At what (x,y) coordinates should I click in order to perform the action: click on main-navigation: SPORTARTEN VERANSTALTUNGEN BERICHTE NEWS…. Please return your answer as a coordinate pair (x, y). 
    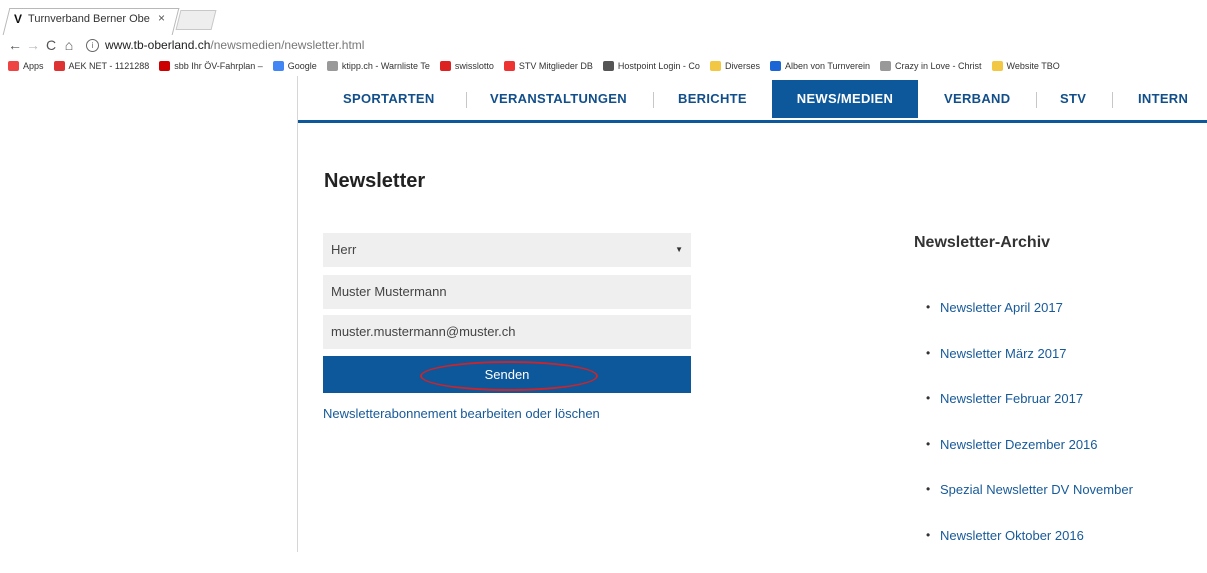
    Looking at the image, I should click on (752, 101).